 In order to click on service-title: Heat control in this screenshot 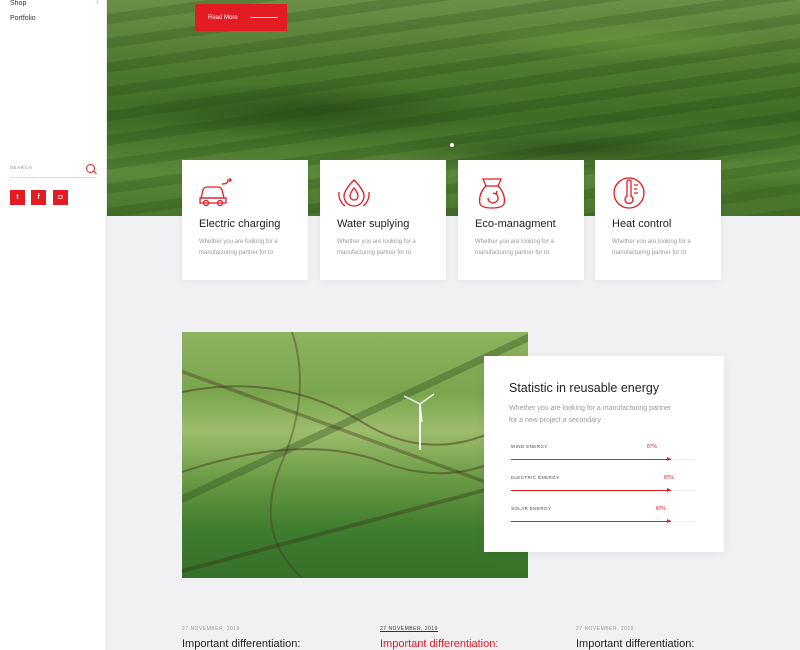, I will do `click(642, 224)`.